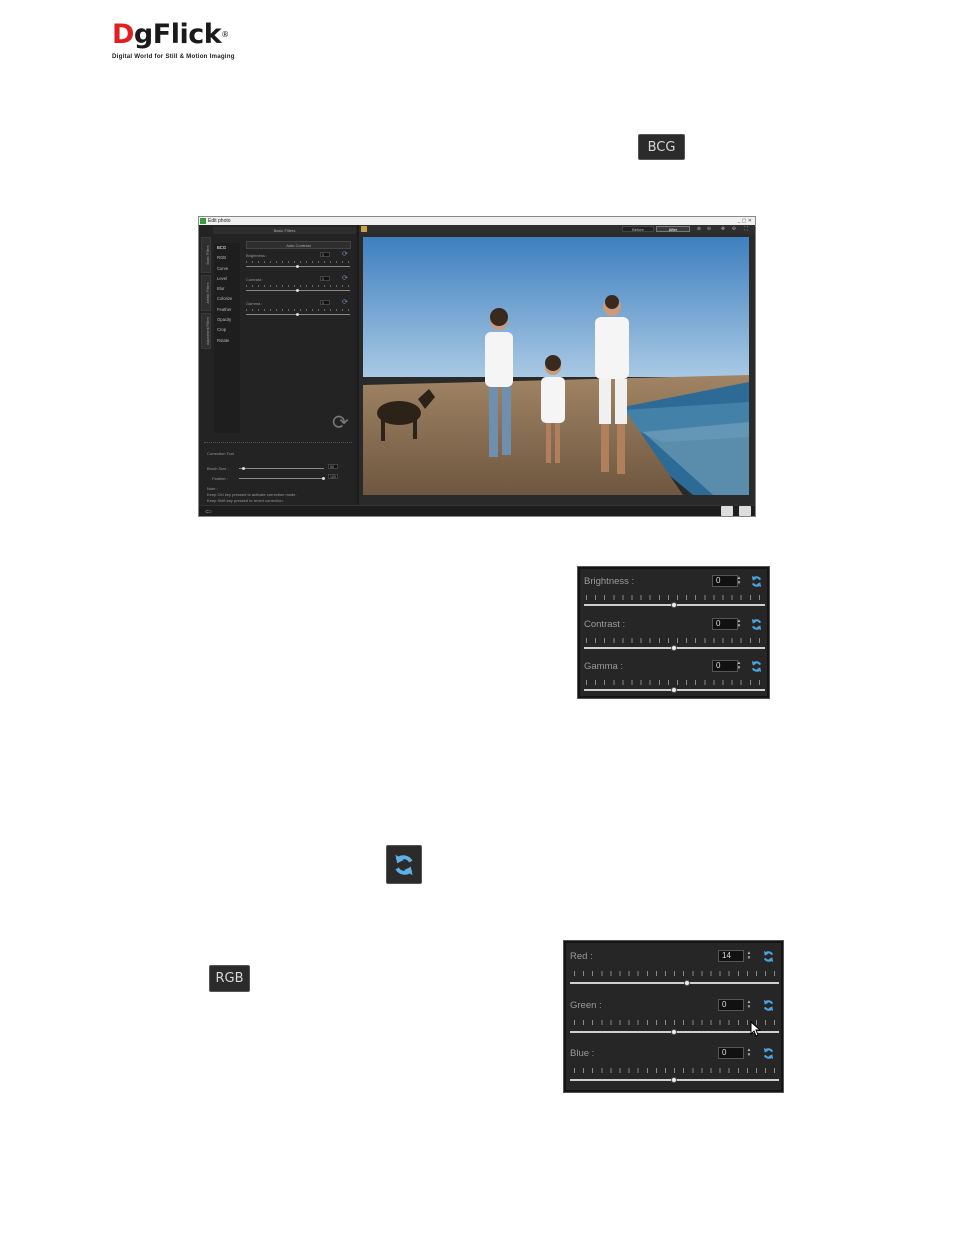  I want to click on correction-title: Correction Tool, so click(220, 453).